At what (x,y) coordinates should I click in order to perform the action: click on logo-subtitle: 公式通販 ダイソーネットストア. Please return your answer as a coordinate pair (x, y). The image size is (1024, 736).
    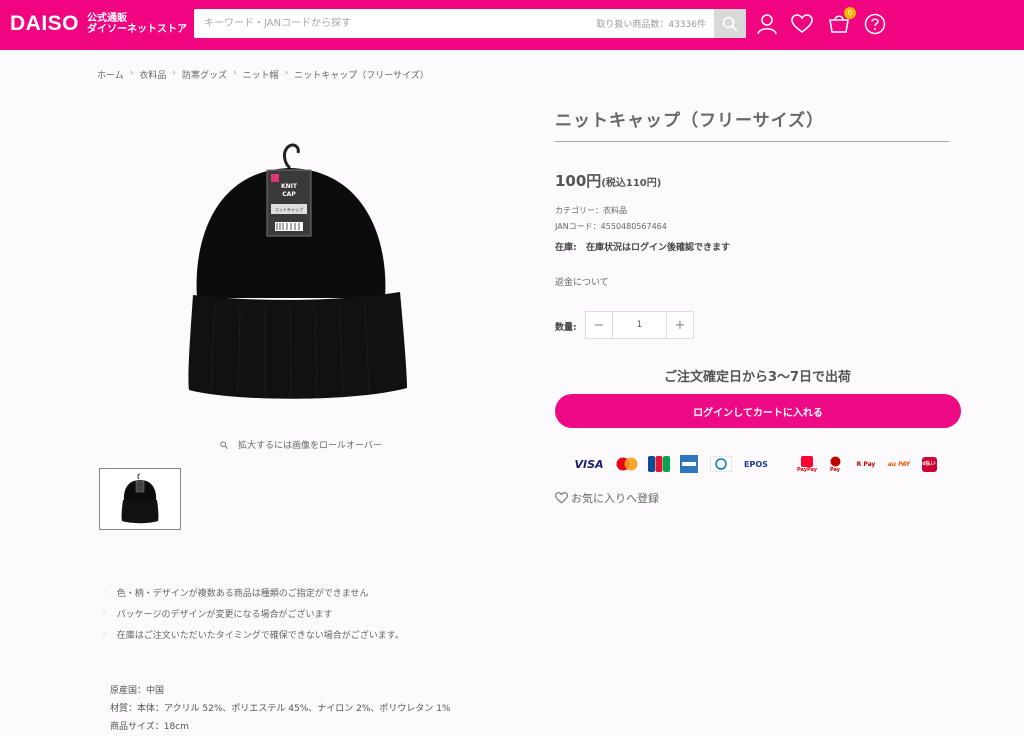
    Looking at the image, I should click on (137, 24).